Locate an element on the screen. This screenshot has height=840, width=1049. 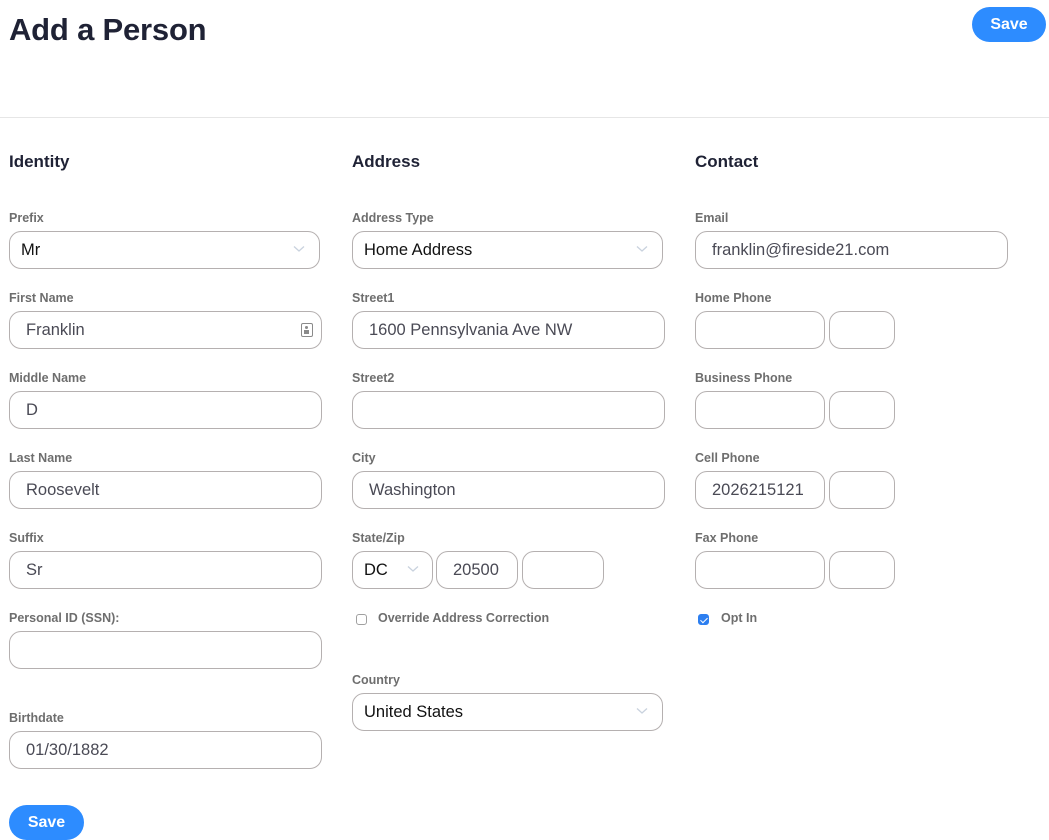
street2-label: Street2 is located at coordinates (373, 378).